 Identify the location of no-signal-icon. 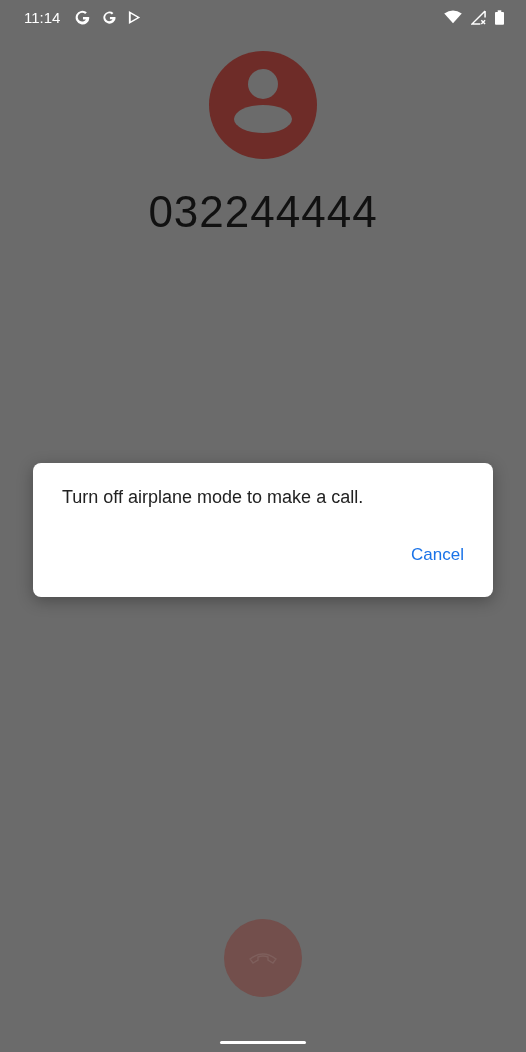
(478, 17).